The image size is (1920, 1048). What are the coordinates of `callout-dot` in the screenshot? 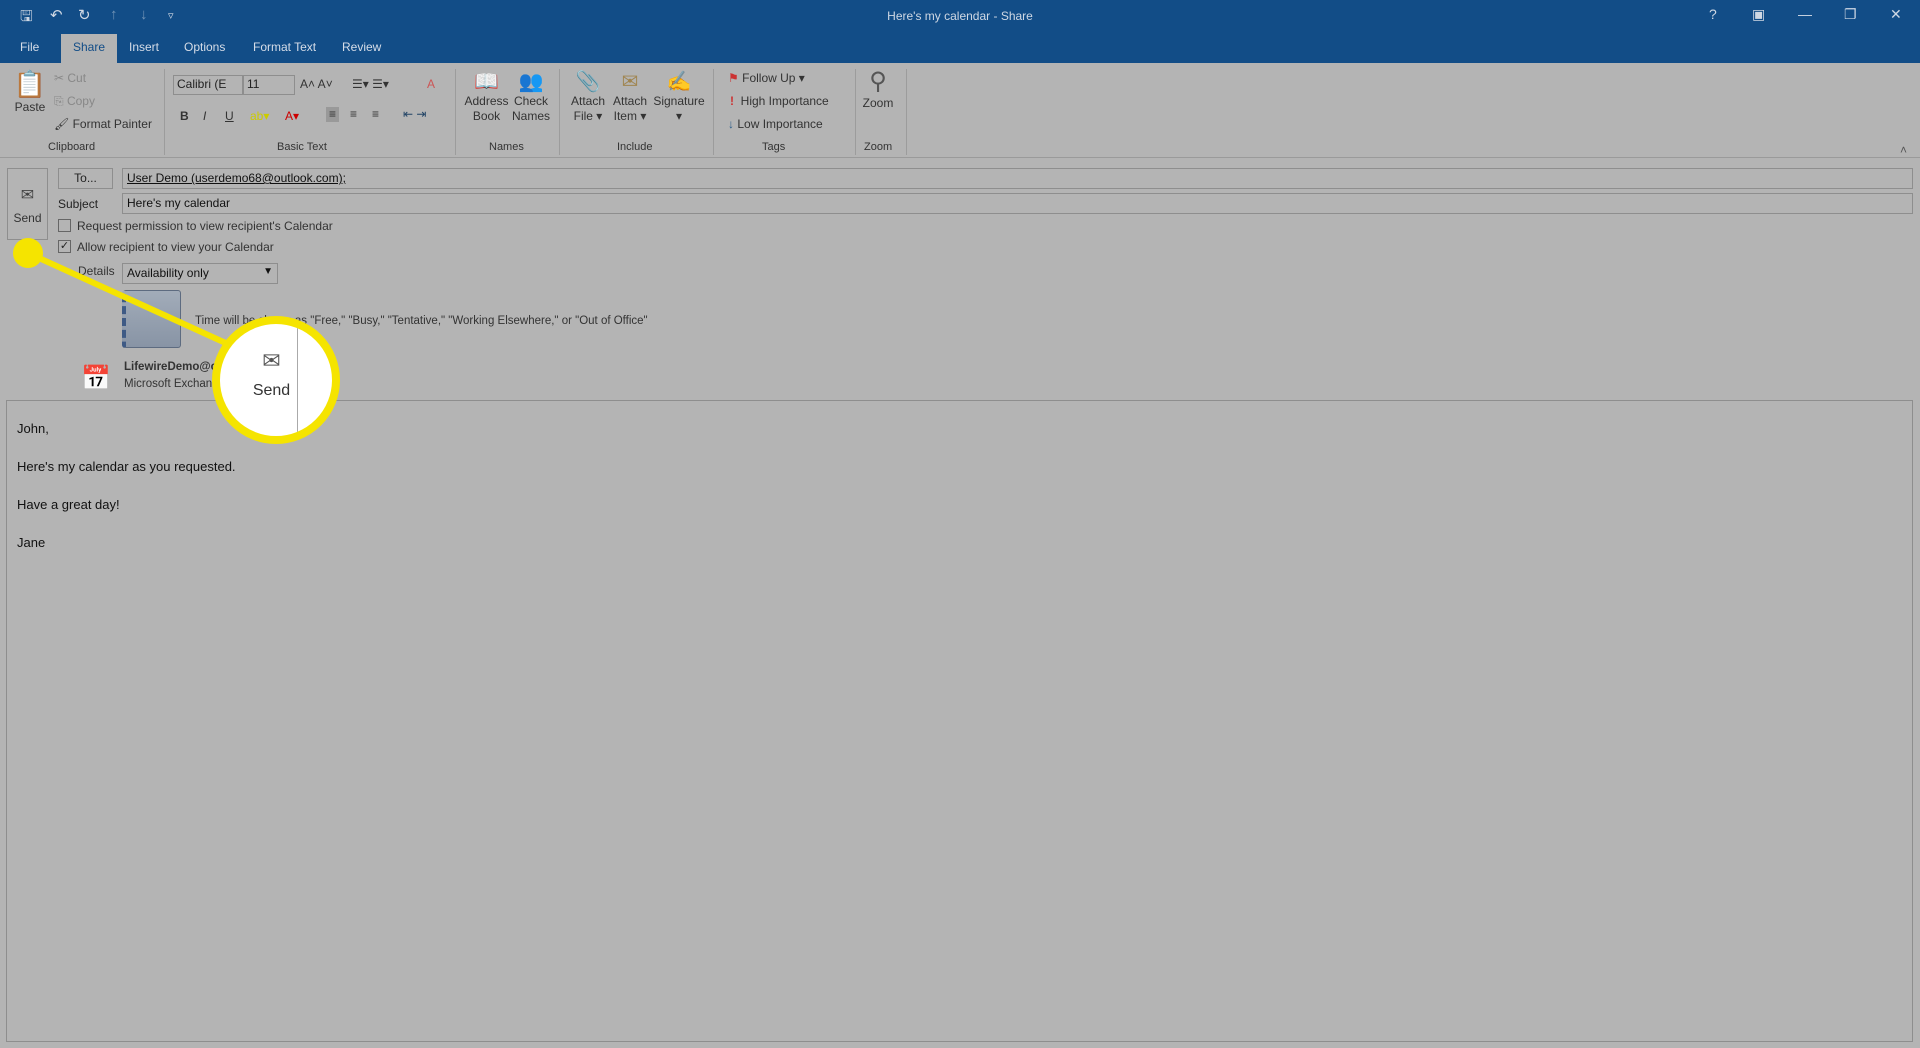 It's located at (28, 253).